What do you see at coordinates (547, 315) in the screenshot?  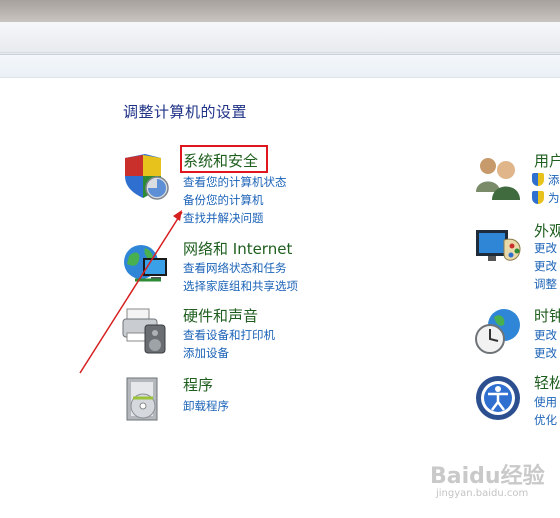 I see `category-title: 时钟` at bounding box center [547, 315].